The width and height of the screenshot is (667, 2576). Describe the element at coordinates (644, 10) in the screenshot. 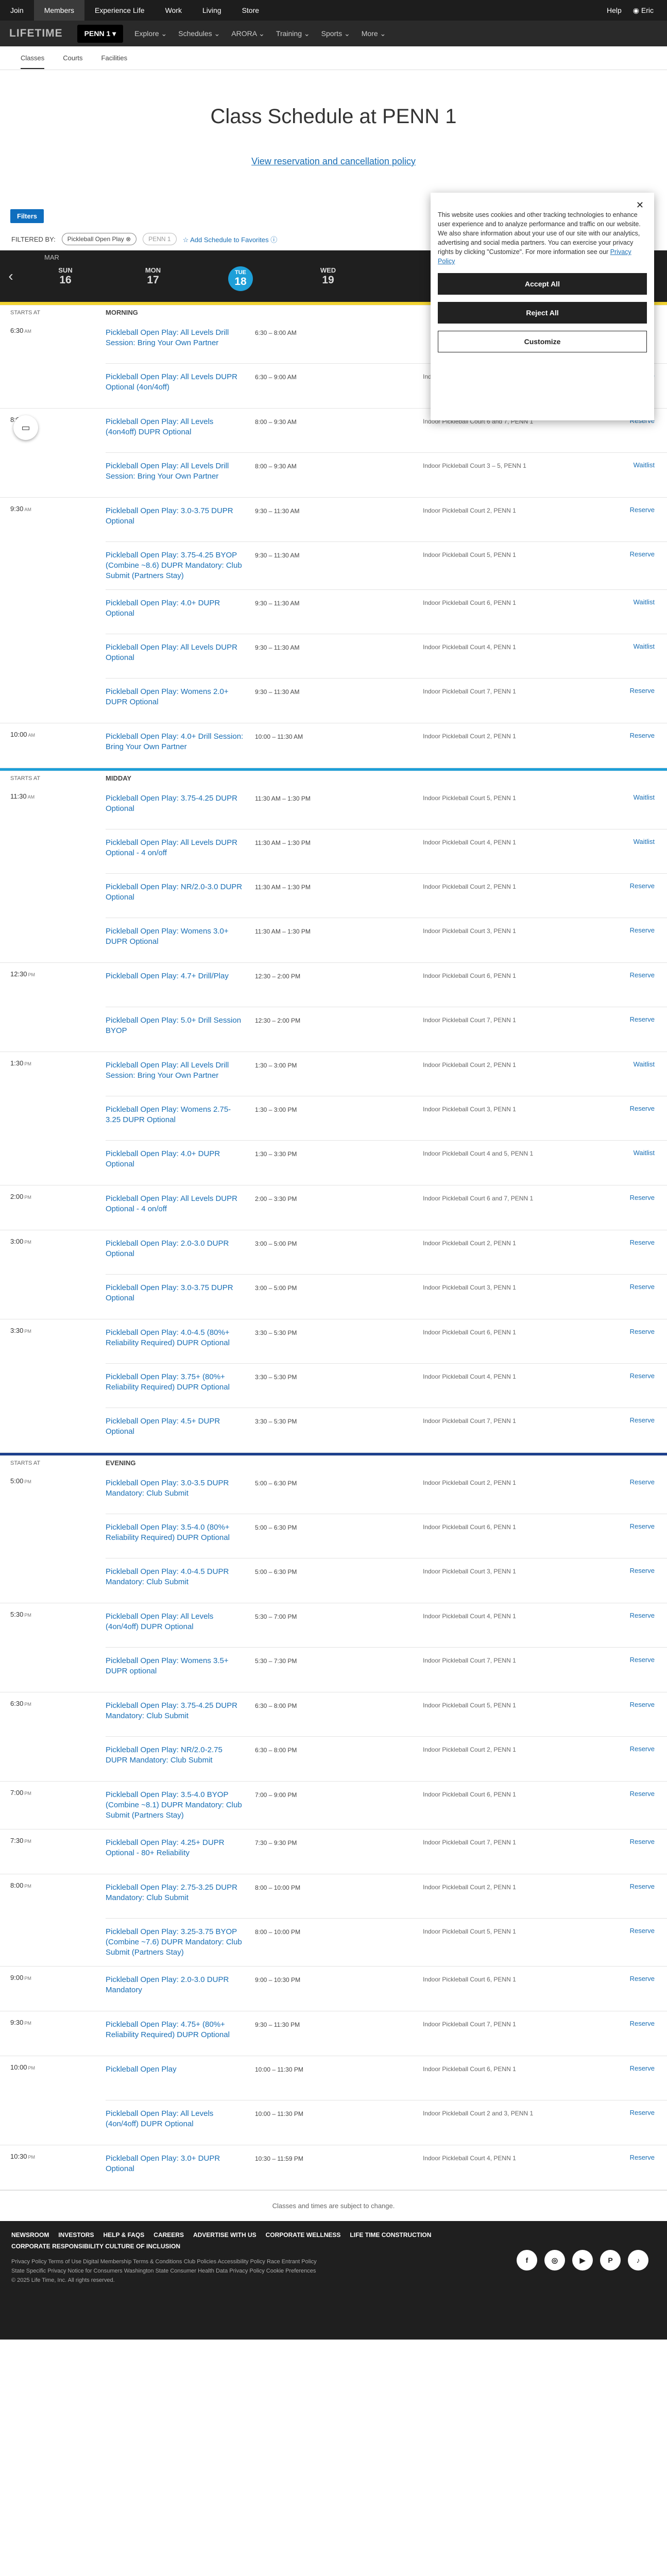

I see `user-menu: ◉ Eric` at that location.